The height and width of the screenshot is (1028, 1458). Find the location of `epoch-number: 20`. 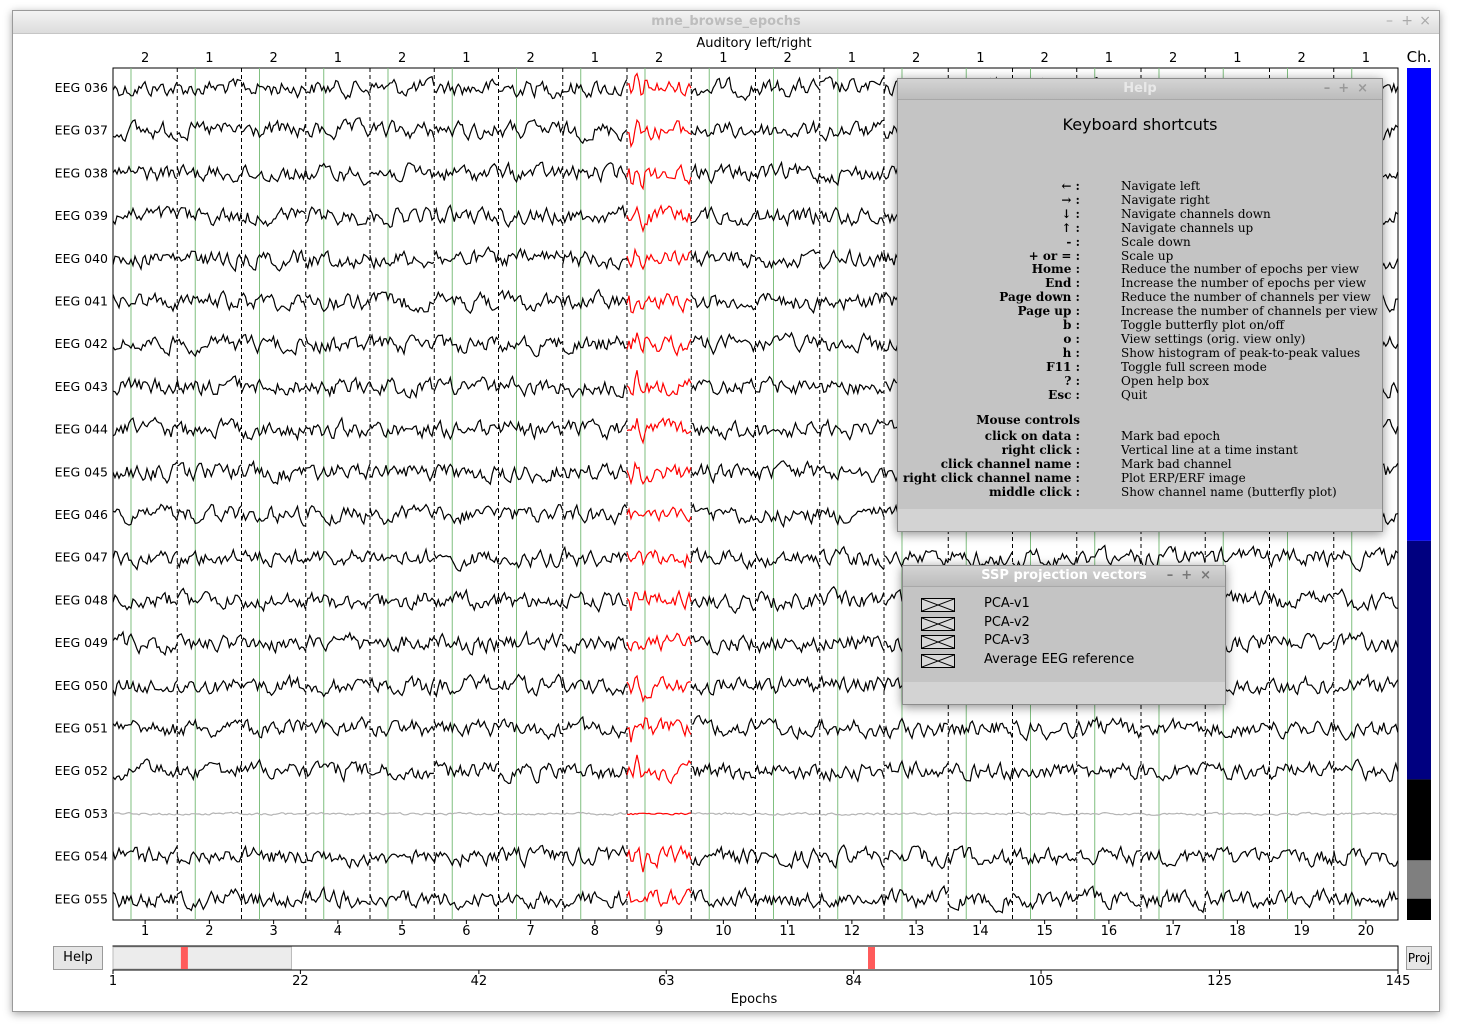

epoch-number: 20 is located at coordinates (1366, 931).